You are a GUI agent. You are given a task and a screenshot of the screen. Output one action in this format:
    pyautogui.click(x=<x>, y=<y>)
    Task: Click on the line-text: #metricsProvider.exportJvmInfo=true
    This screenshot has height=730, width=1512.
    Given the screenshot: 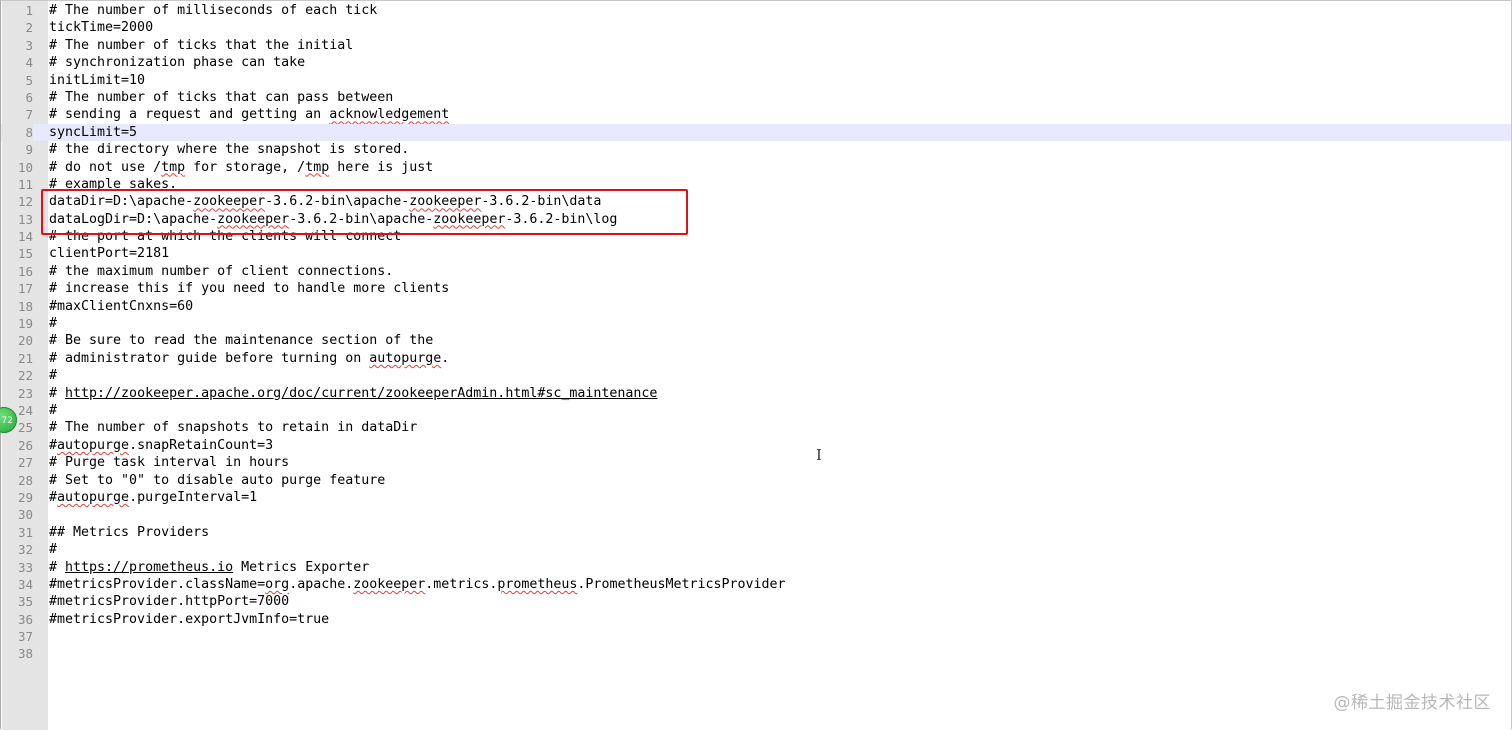 What is the action you would take?
    pyautogui.click(x=189, y=619)
    